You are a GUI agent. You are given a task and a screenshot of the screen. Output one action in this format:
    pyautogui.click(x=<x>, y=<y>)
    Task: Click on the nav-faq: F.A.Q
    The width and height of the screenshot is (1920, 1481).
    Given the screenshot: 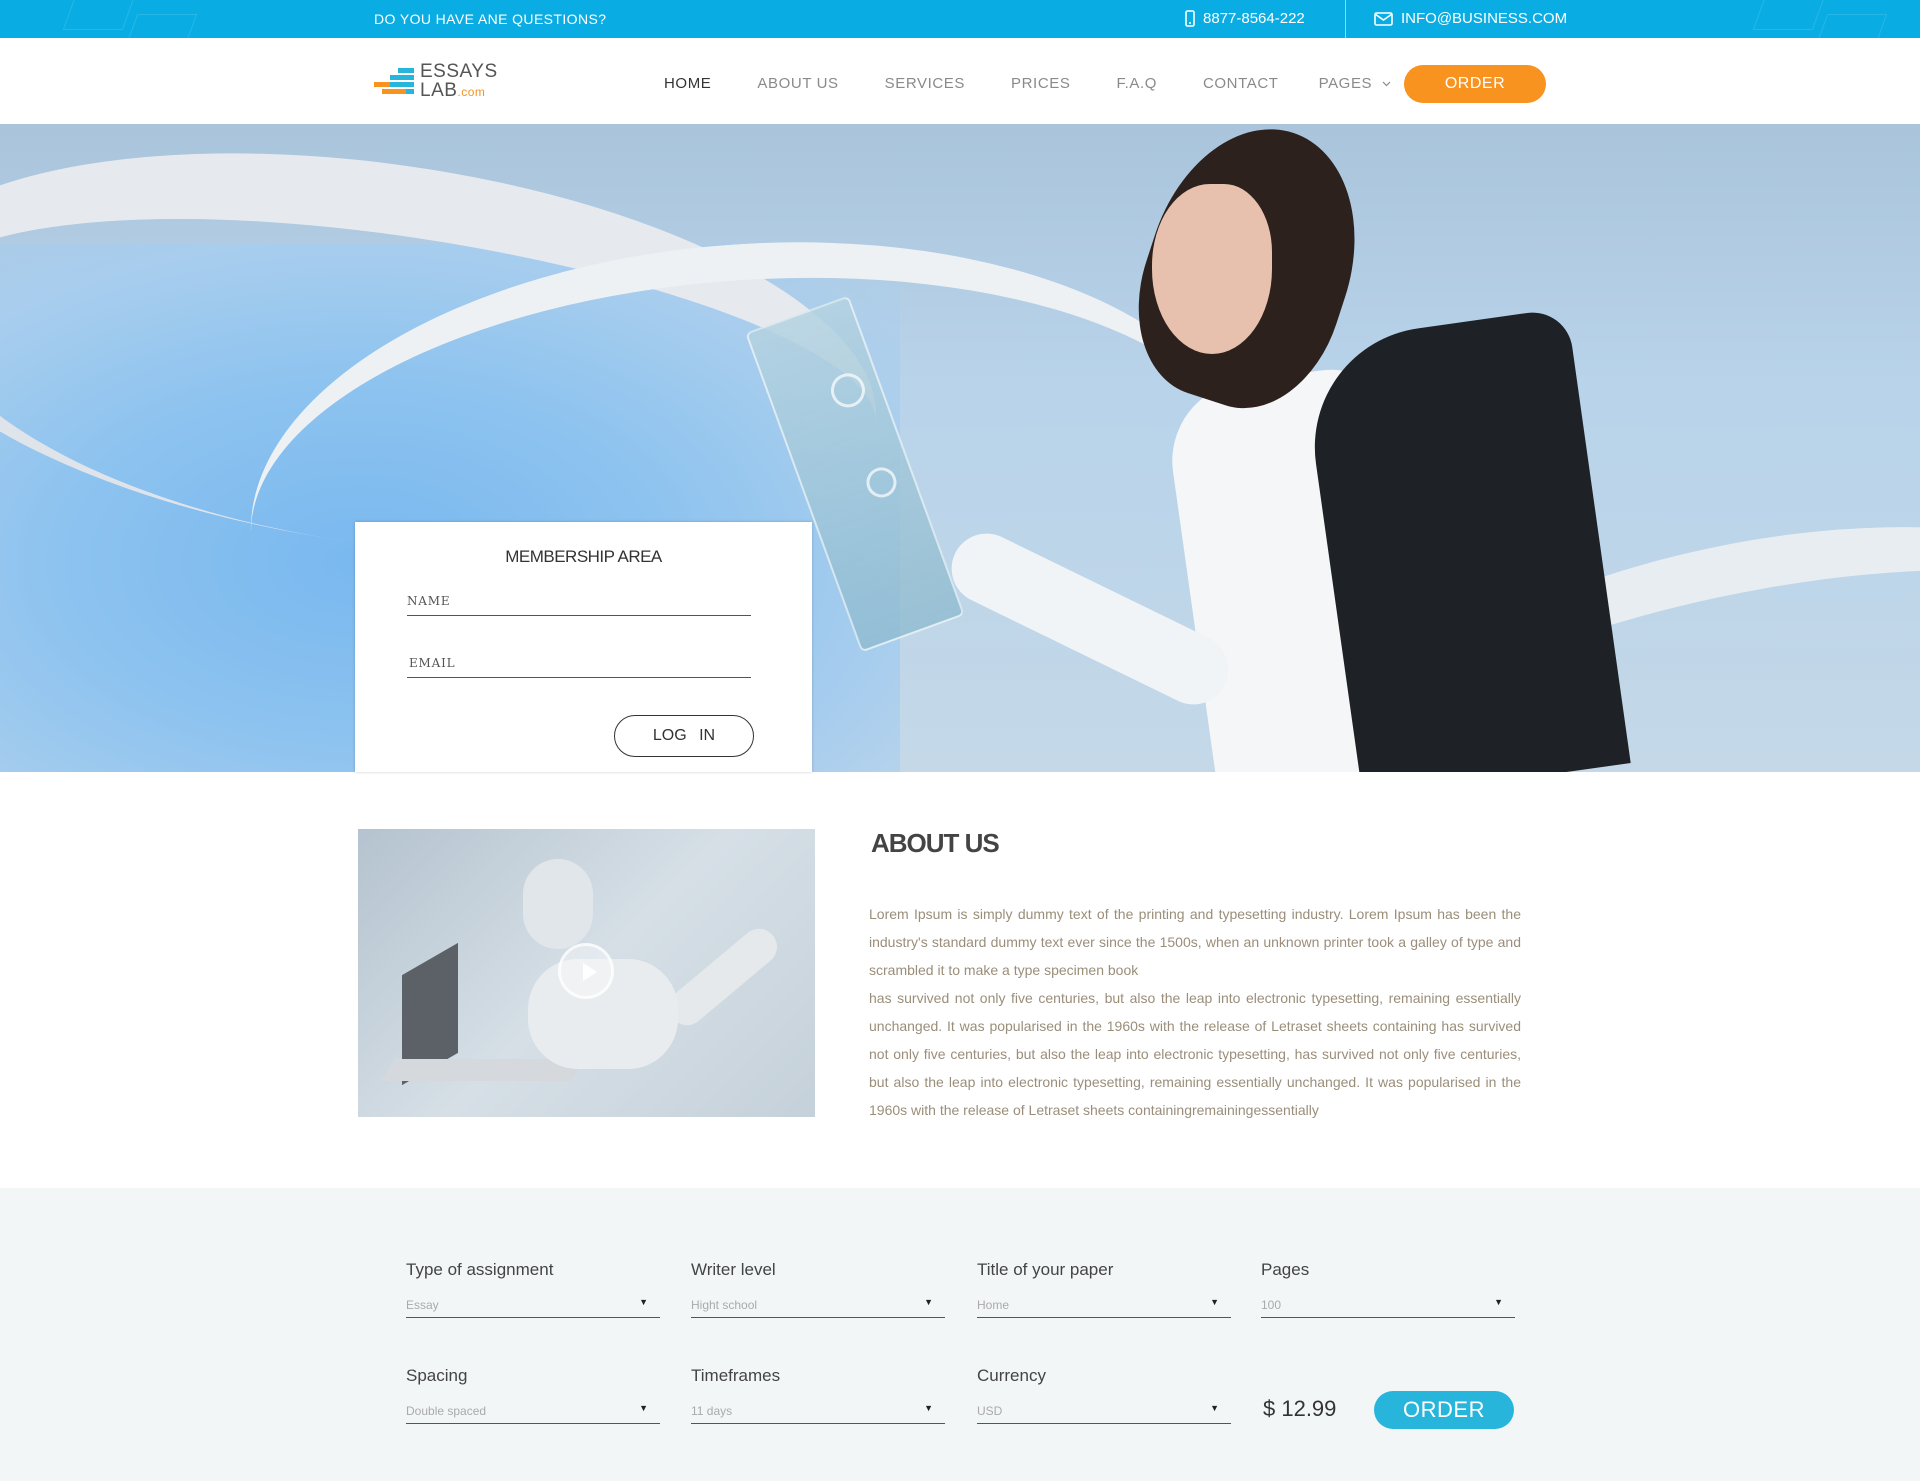 What is the action you would take?
    pyautogui.click(x=1136, y=83)
    